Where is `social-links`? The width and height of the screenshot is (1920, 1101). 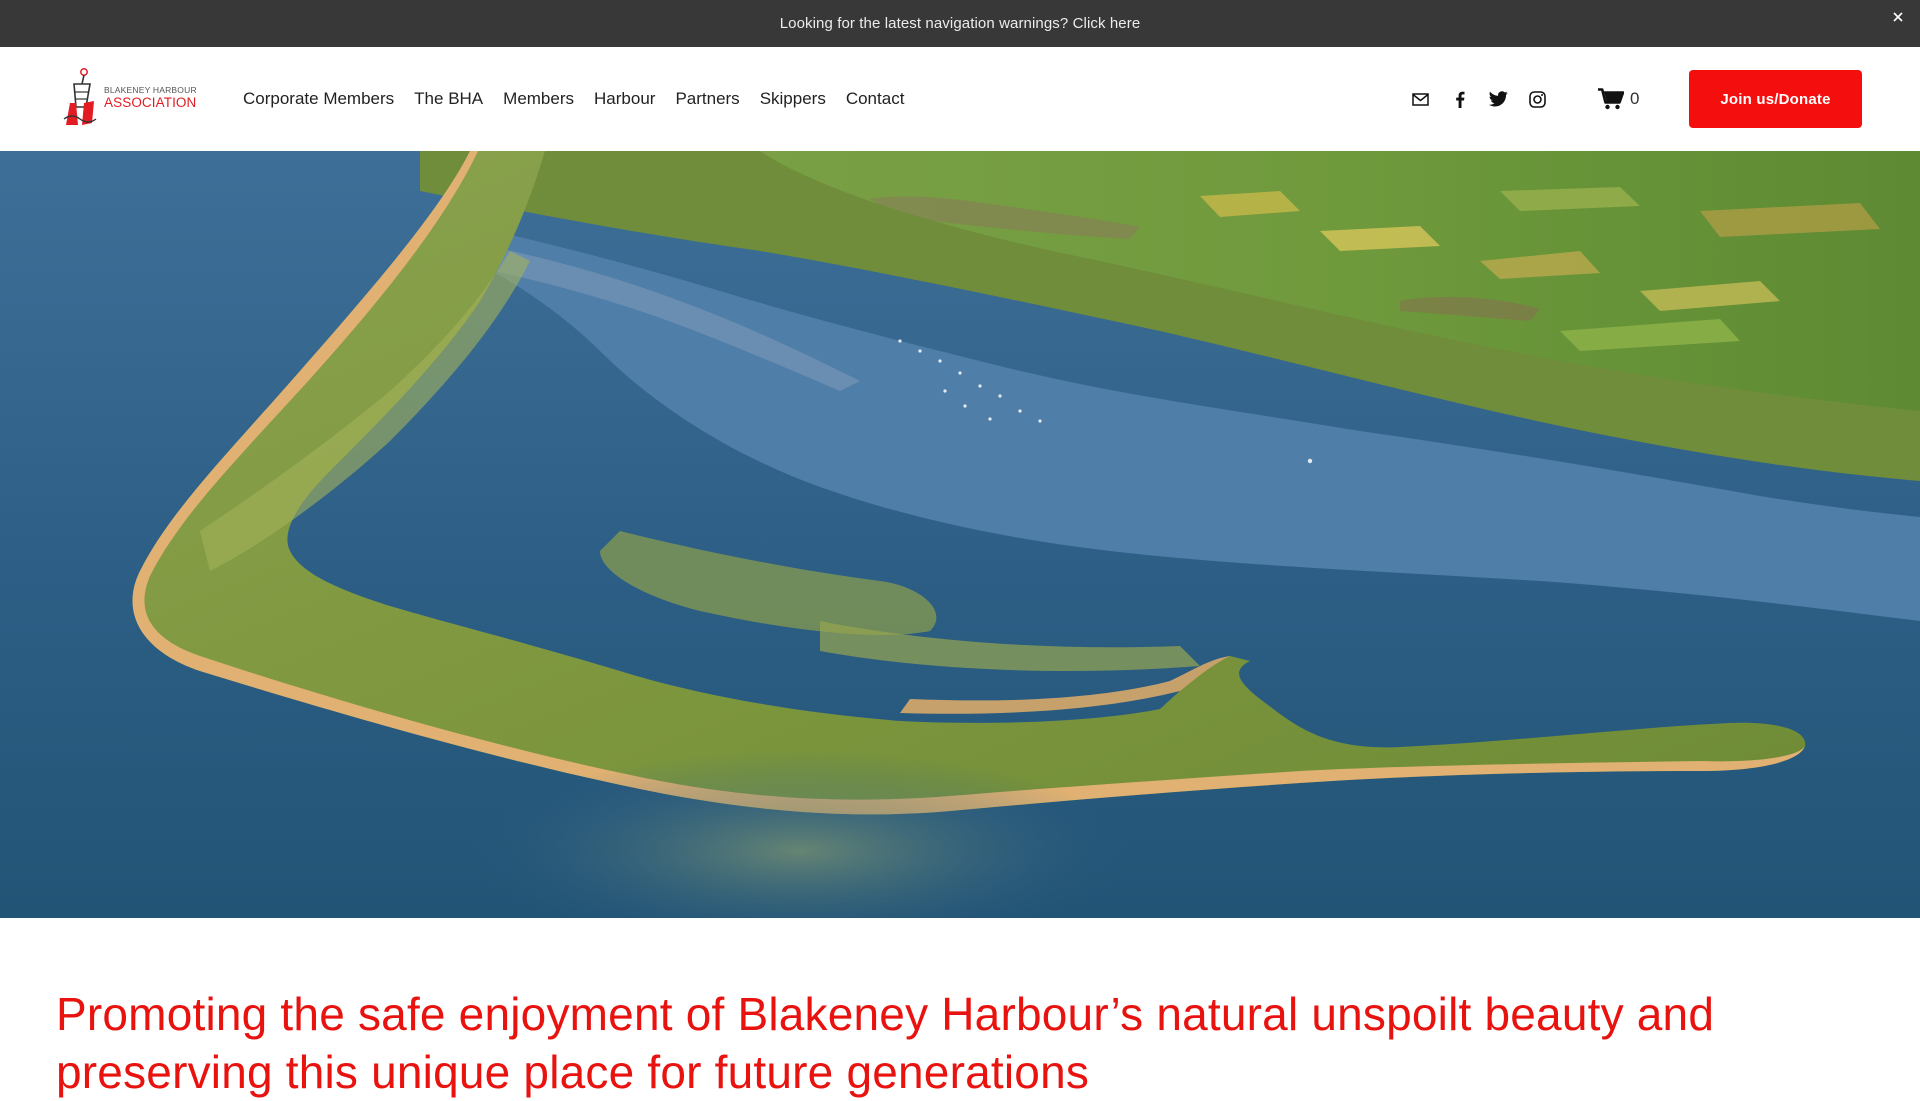
social-links is located at coordinates (1479, 99).